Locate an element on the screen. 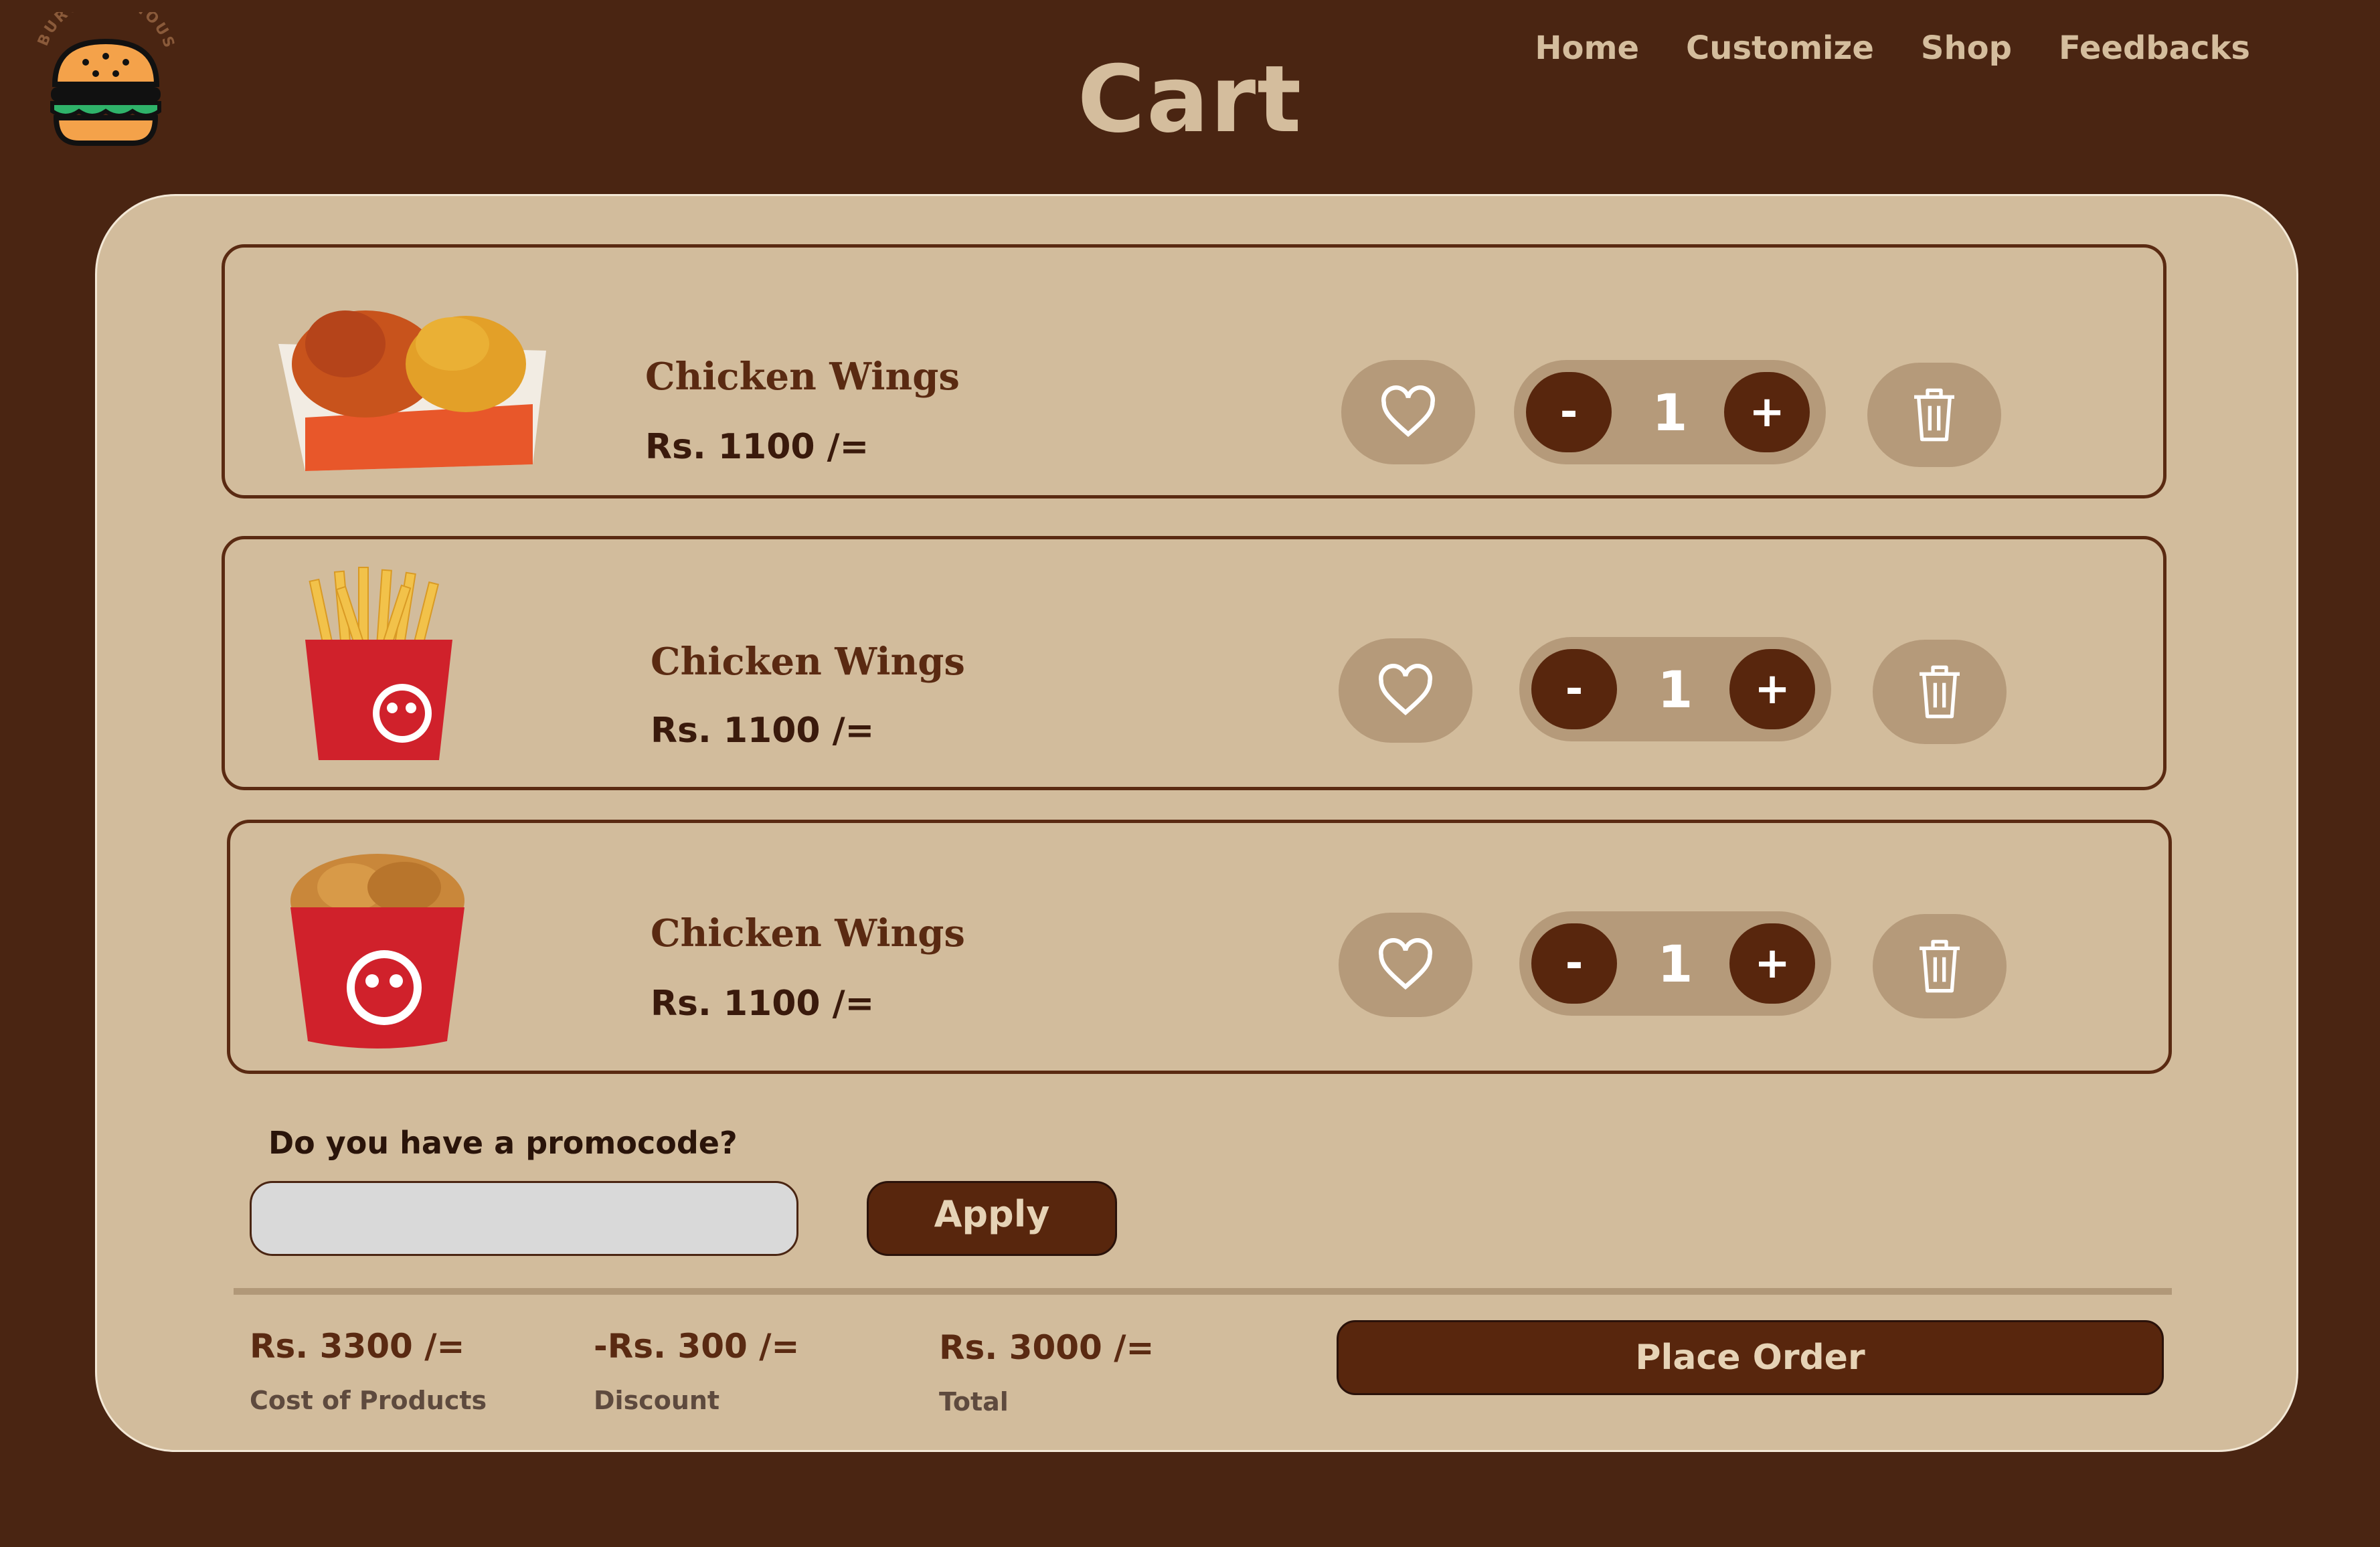  discount-label: Discount is located at coordinates (657, 1400).